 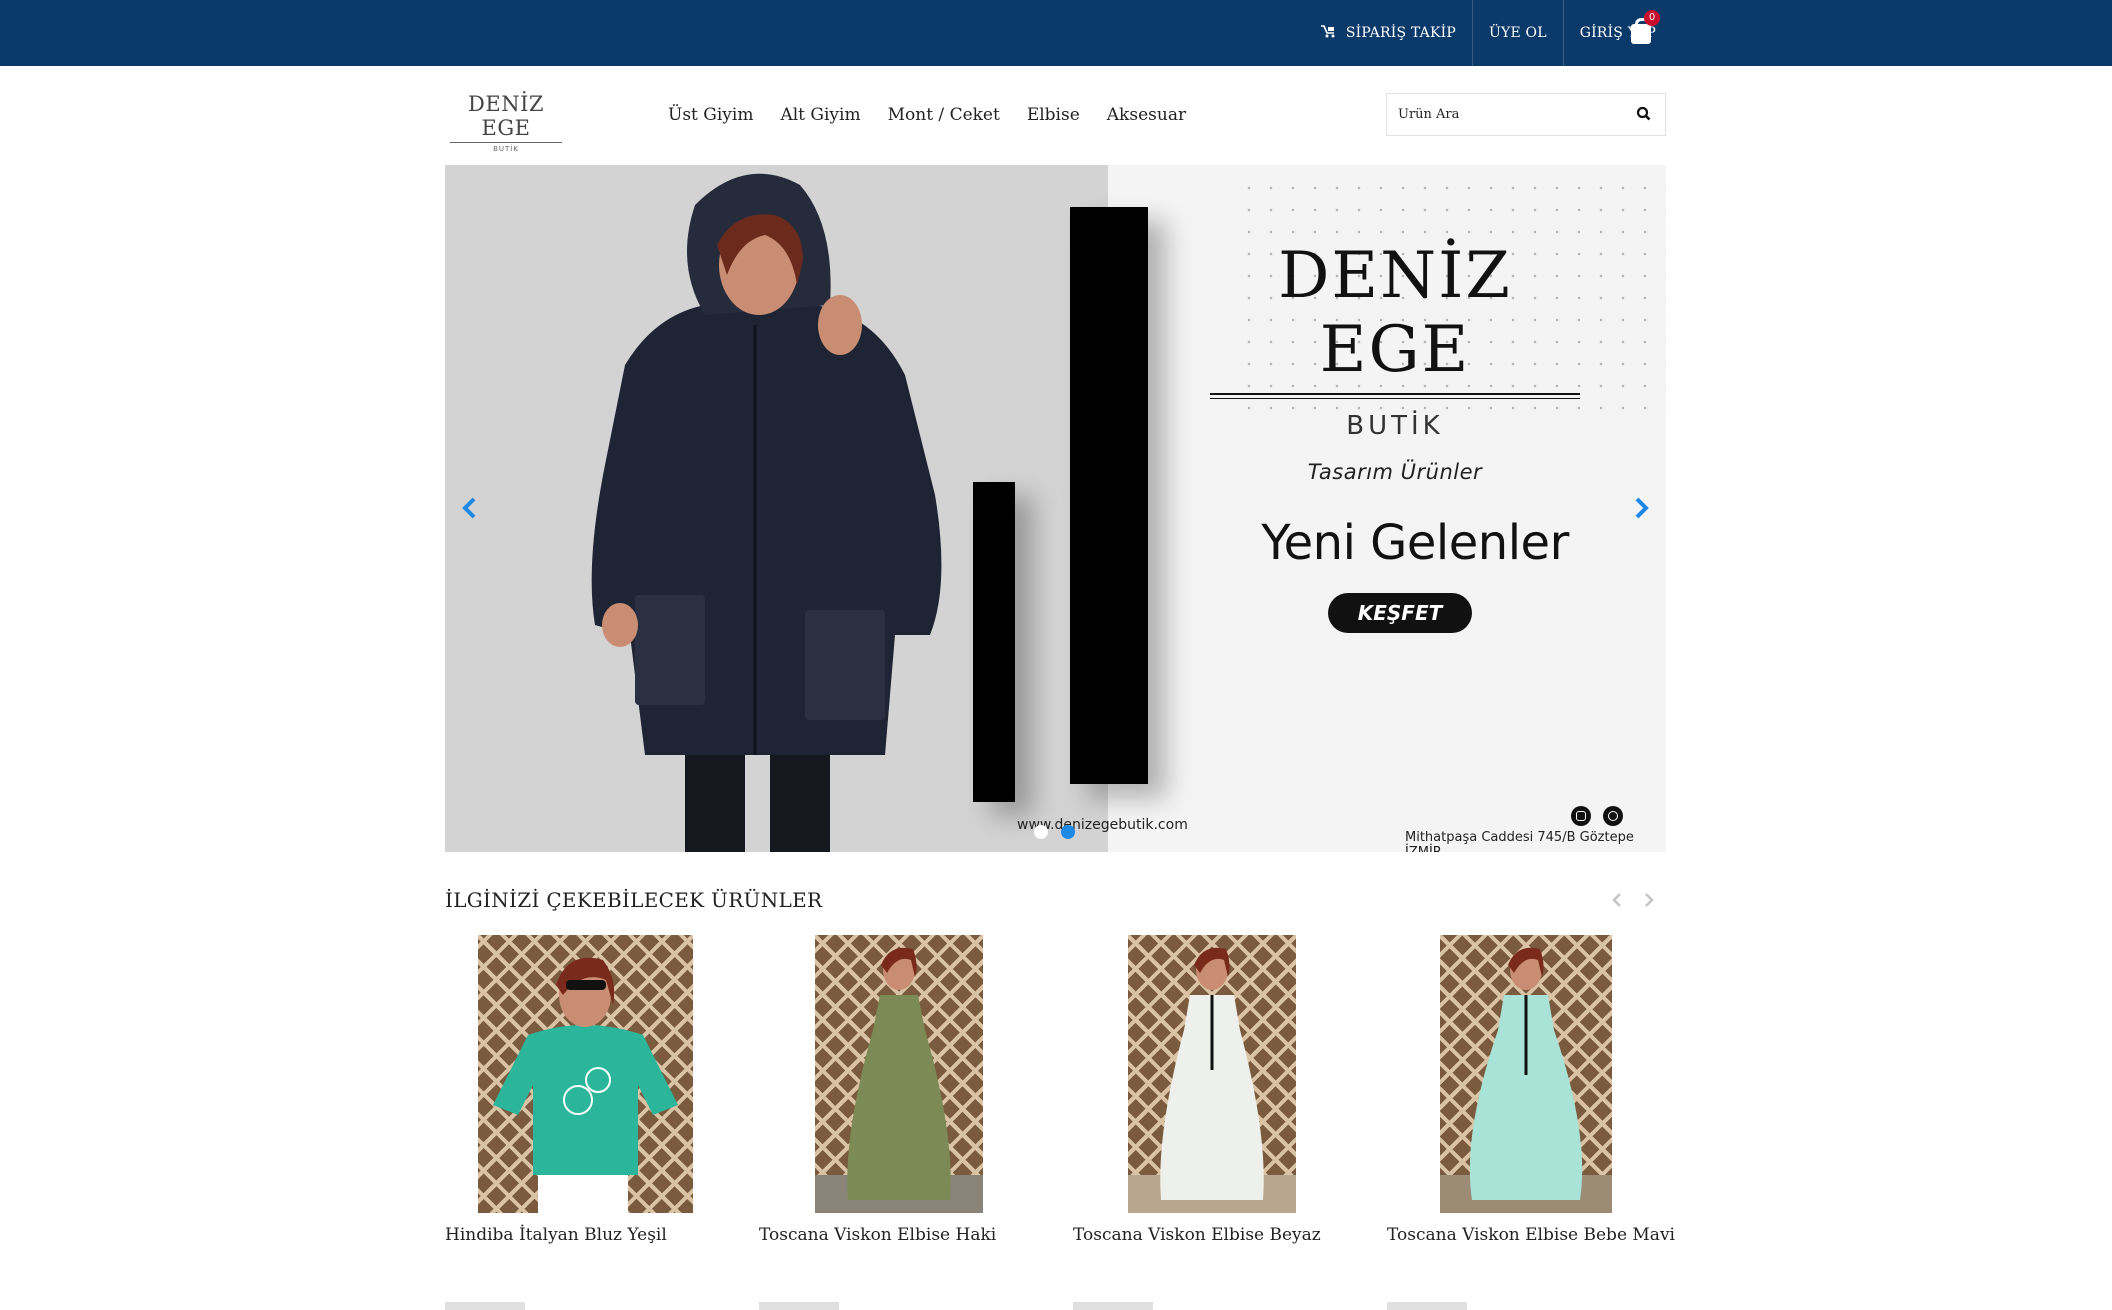 What do you see at coordinates (1109, 495) in the screenshot?
I see `decor-bar-tall` at bounding box center [1109, 495].